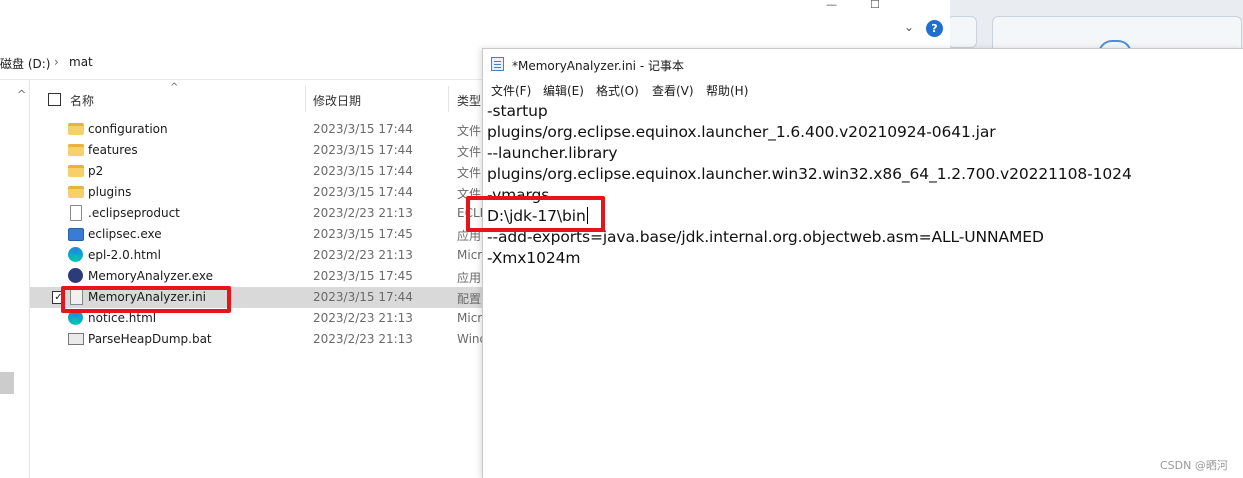 This screenshot has width=1243, height=478. What do you see at coordinates (552, 153) in the screenshot?
I see `text-line: --launcher.library` at bounding box center [552, 153].